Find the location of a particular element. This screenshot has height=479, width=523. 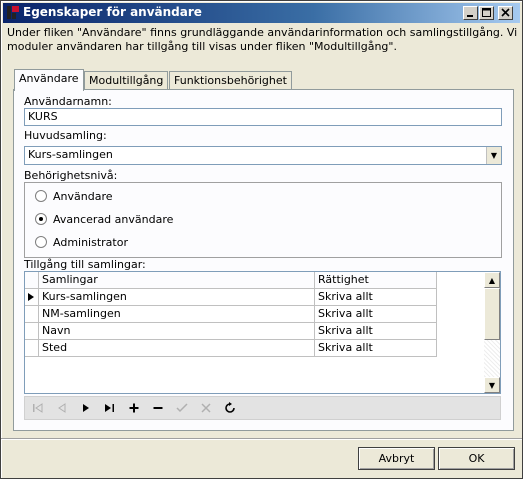

maximize-icon is located at coordinates (486, 12).